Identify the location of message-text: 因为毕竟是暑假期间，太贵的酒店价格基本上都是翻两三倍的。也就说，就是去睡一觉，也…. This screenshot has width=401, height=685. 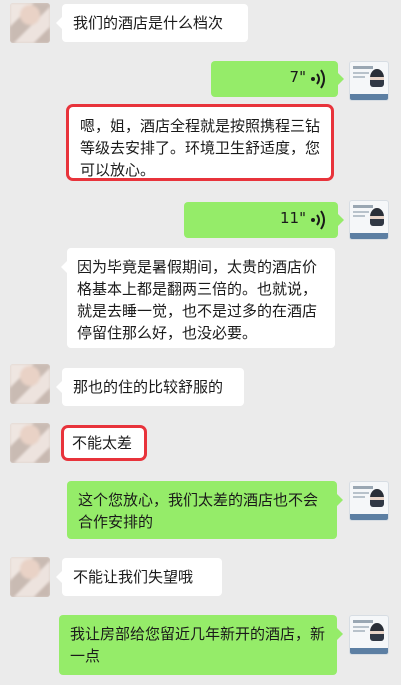
(197, 300).